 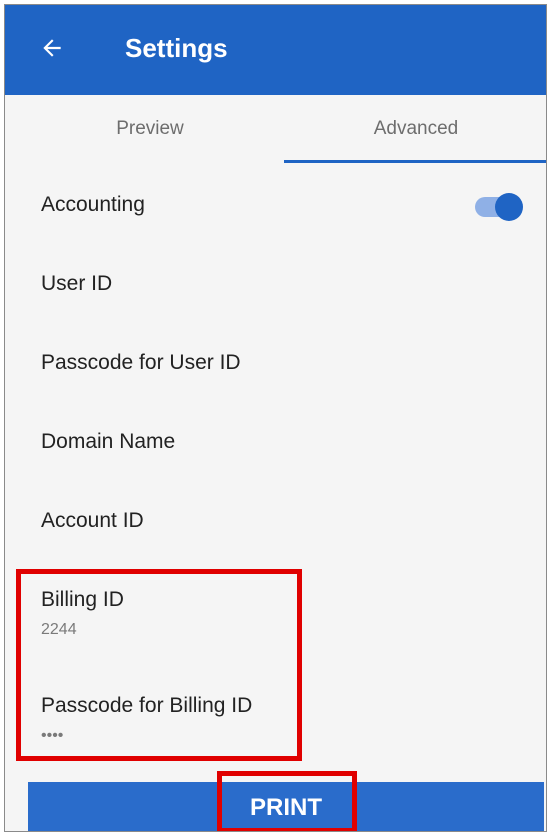 I want to click on setting-label: Billing ID, so click(x=82, y=599).